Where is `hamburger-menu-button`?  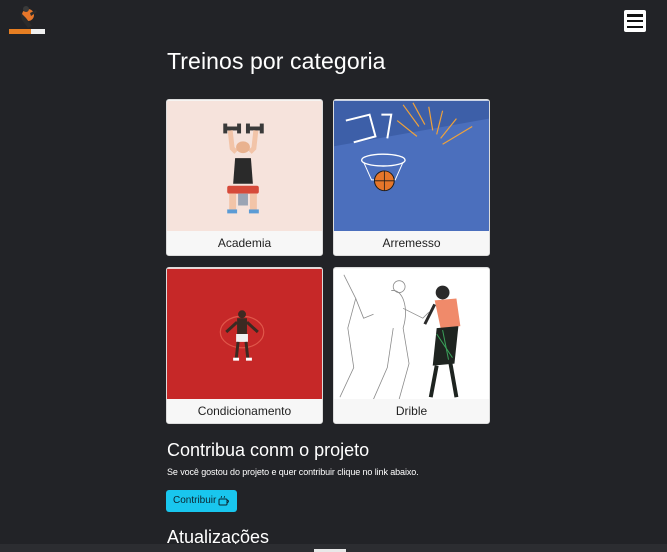 hamburger-menu-button is located at coordinates (635, 21).